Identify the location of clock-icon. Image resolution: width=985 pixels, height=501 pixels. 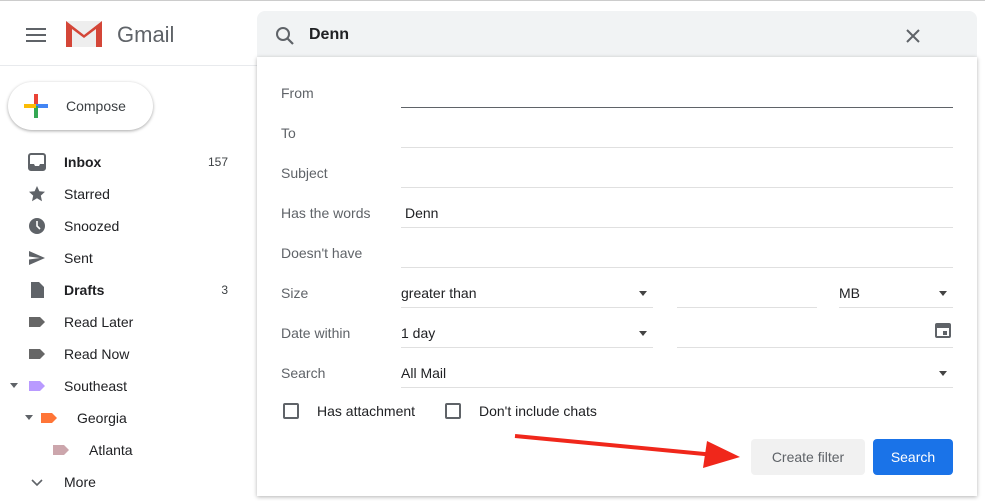
(37, 226).